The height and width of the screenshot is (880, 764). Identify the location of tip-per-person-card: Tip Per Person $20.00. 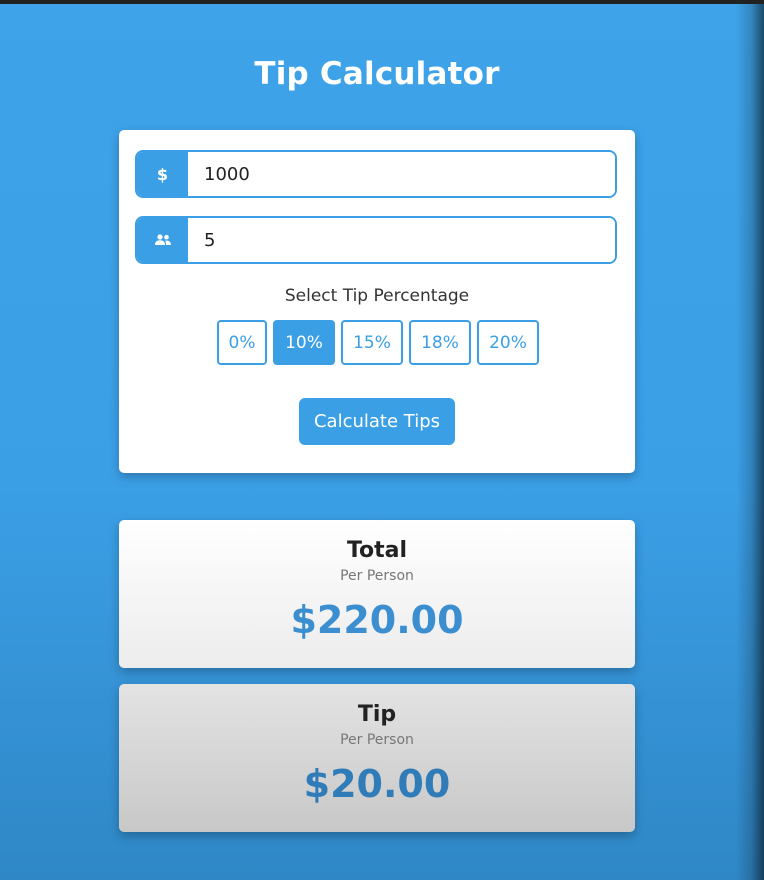
(377, 758).